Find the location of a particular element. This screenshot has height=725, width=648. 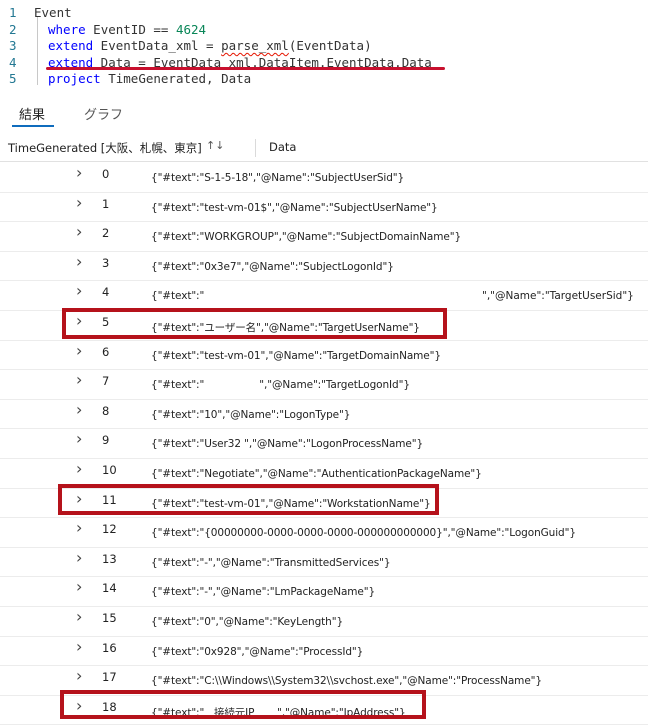

row-index: 15 is located at coordinates (109, 618).